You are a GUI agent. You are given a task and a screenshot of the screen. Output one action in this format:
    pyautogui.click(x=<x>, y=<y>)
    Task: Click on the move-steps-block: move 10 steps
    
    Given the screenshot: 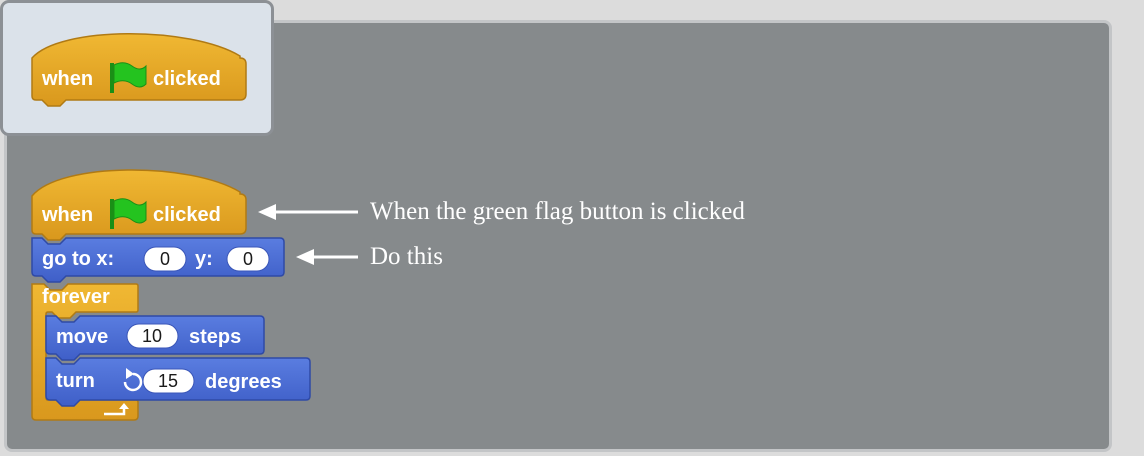 What is the action you would take?
    pyautogui.click(x=155, y=338)
    